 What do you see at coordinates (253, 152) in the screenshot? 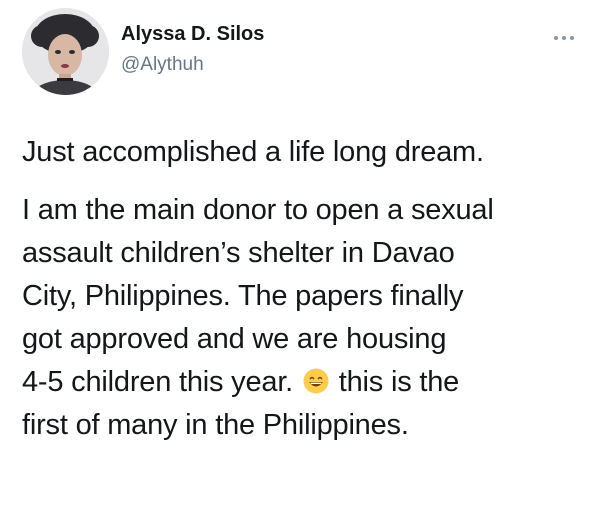
I see `tweet-paragraph: Just accomplished a life long dream.` at bounding box center [253, 152].